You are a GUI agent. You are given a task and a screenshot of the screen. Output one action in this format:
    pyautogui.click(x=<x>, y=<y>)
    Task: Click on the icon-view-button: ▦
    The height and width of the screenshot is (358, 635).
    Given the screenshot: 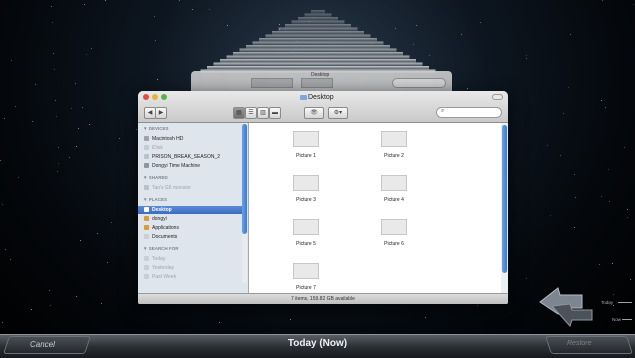 What is the action you would take?
    pyautogui.click(x=239, y=113)
    